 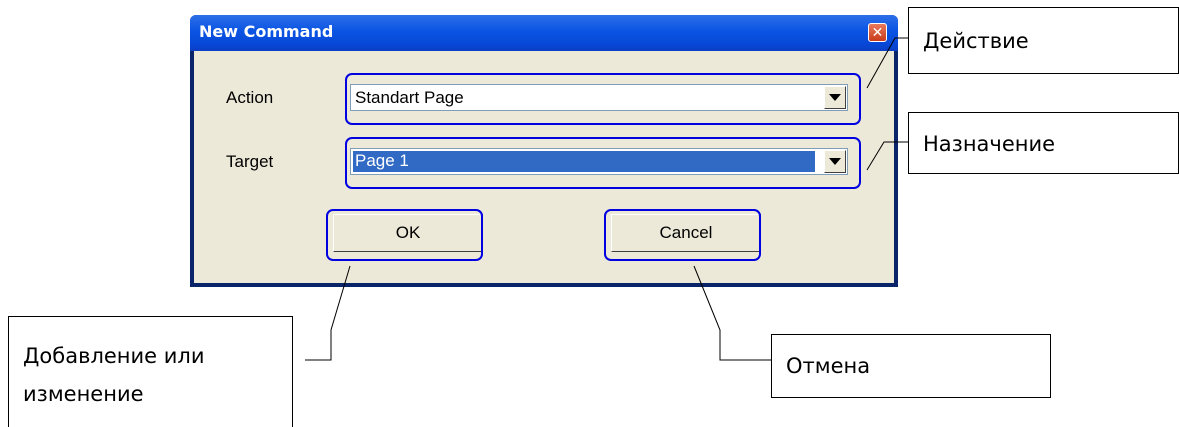 What do you see at coordinates (828, 366) in the screenshot?
I see `callout-cancel-text: Отмена` at bounding box center [828, 366].